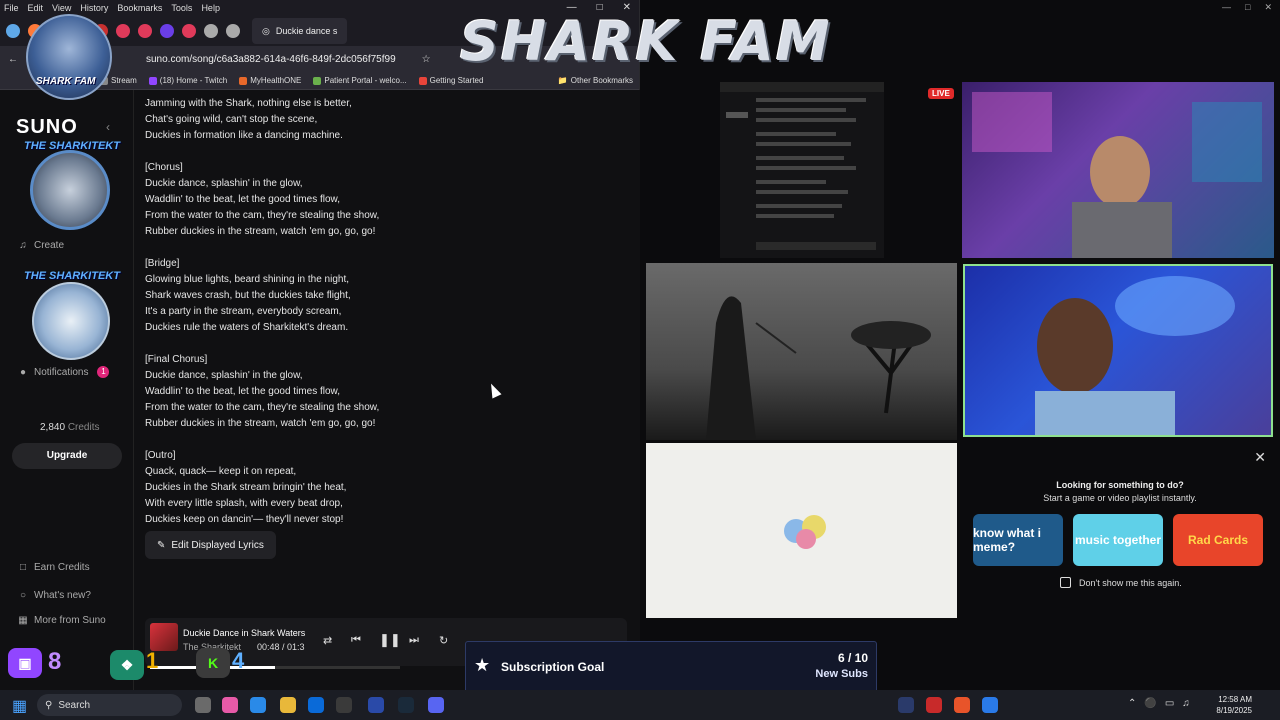 The height and width of the screenshot is (720, 1280). Describe the element at coordinates (1169, 703) in the screenshot. I see `network-icon: ▭` at that location.